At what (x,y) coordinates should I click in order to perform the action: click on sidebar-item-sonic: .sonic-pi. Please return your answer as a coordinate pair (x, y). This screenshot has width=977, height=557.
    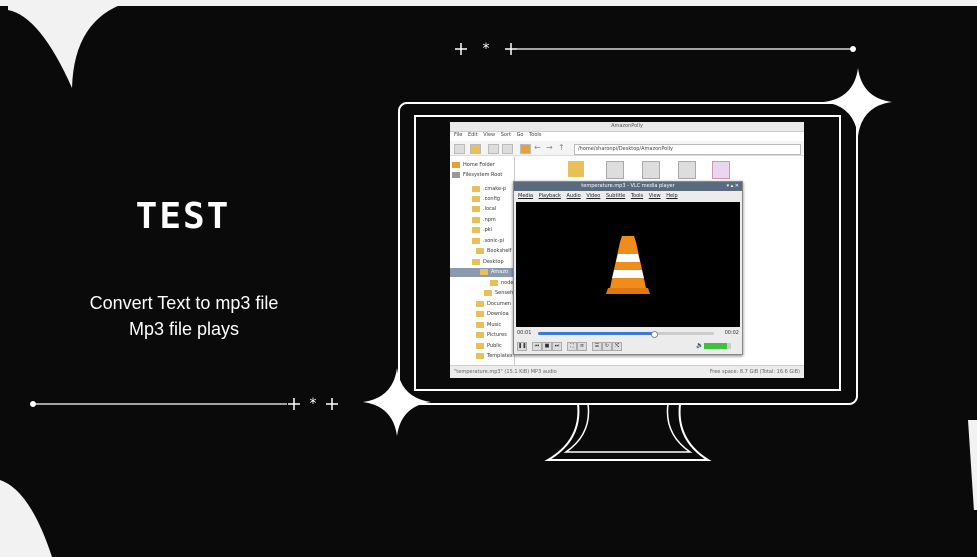
    Looking at the image, I should click on (488, 241).